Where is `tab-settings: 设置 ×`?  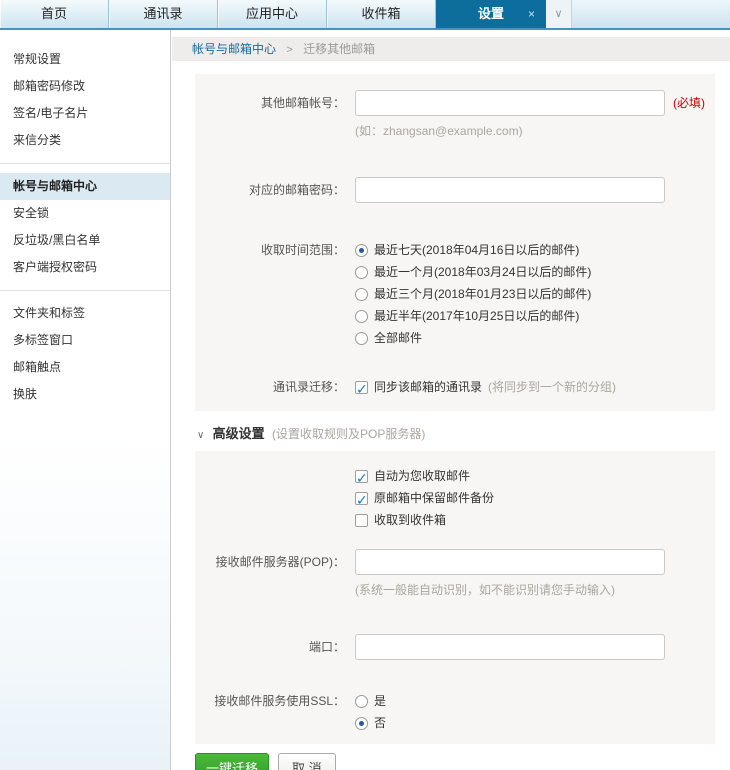 tab-settings: 设置 × is located at coordinates (491, 14).